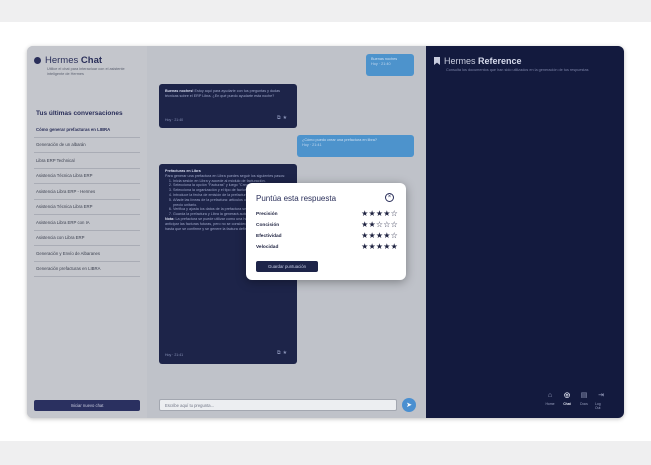  Describe the element at coordinates (437, 61) in the screenshot. I see `bookmark-icon` at that location.